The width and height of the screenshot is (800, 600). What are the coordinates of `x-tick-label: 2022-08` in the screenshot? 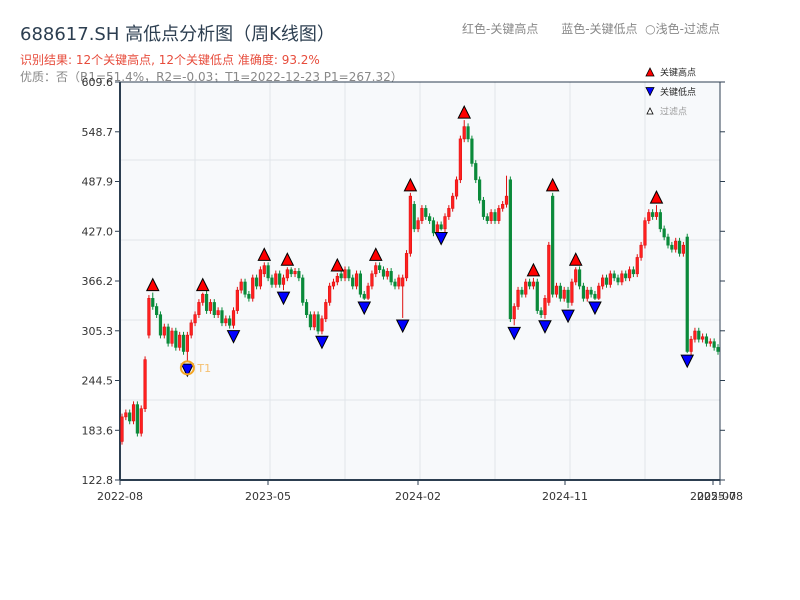 It's located at (120, 496).